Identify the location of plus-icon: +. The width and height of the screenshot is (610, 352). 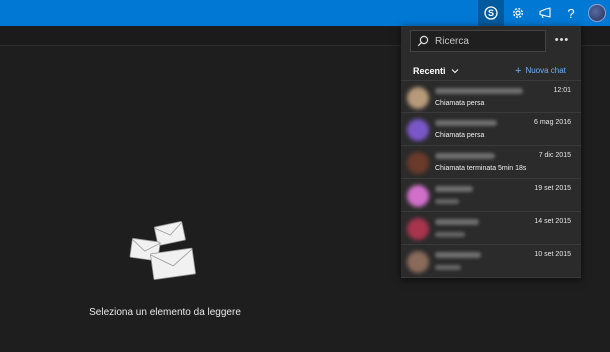
(518, 70).